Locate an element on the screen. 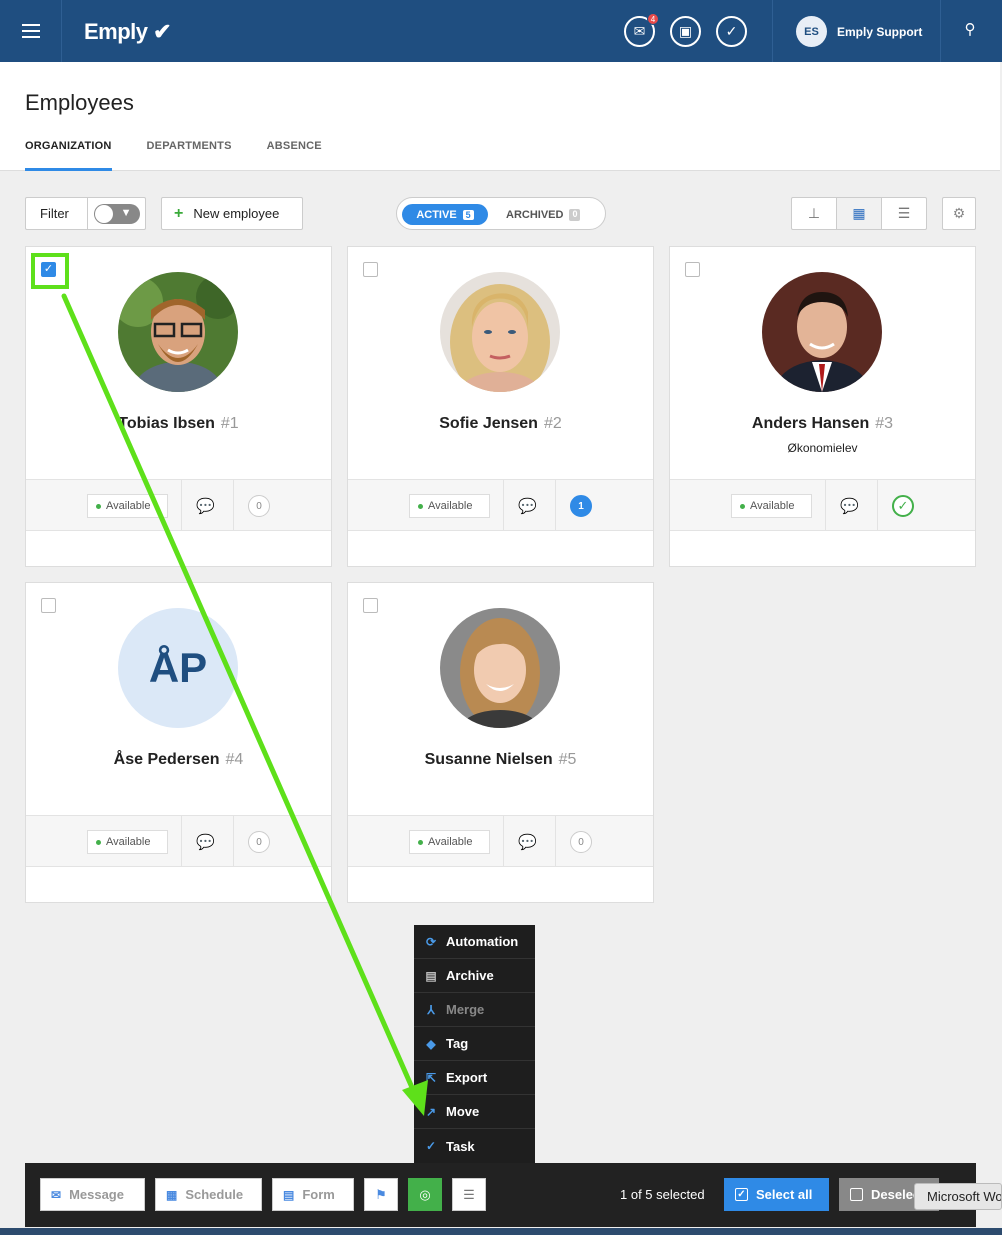 This screenshot has height=1235, width=1002. settings-button: ⚙ is located at coordinates (959, 213).